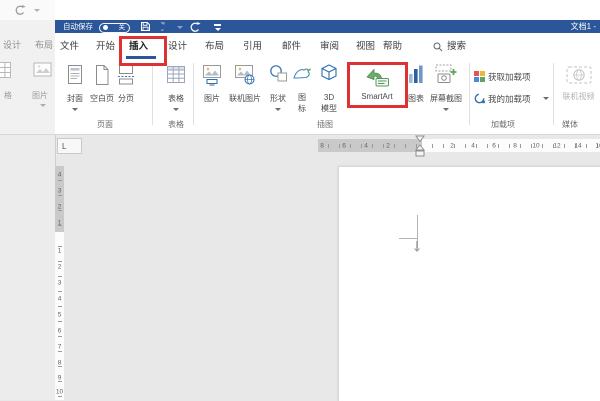 This screenshot has width=600, height=401. Describe the element at coordinates (114, 27) in the screenshot. I see `autosave-toggle: 关` at that location.